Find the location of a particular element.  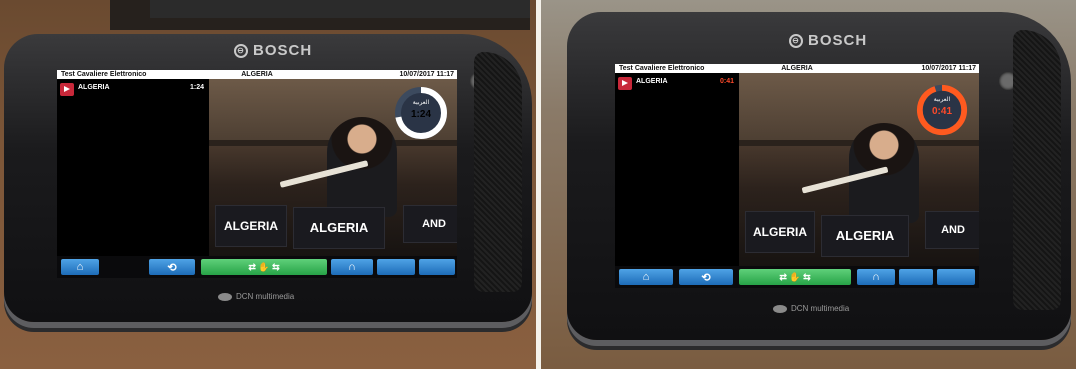

list-item: ALGERIA 1:24 is located at coordinates (133, 90).